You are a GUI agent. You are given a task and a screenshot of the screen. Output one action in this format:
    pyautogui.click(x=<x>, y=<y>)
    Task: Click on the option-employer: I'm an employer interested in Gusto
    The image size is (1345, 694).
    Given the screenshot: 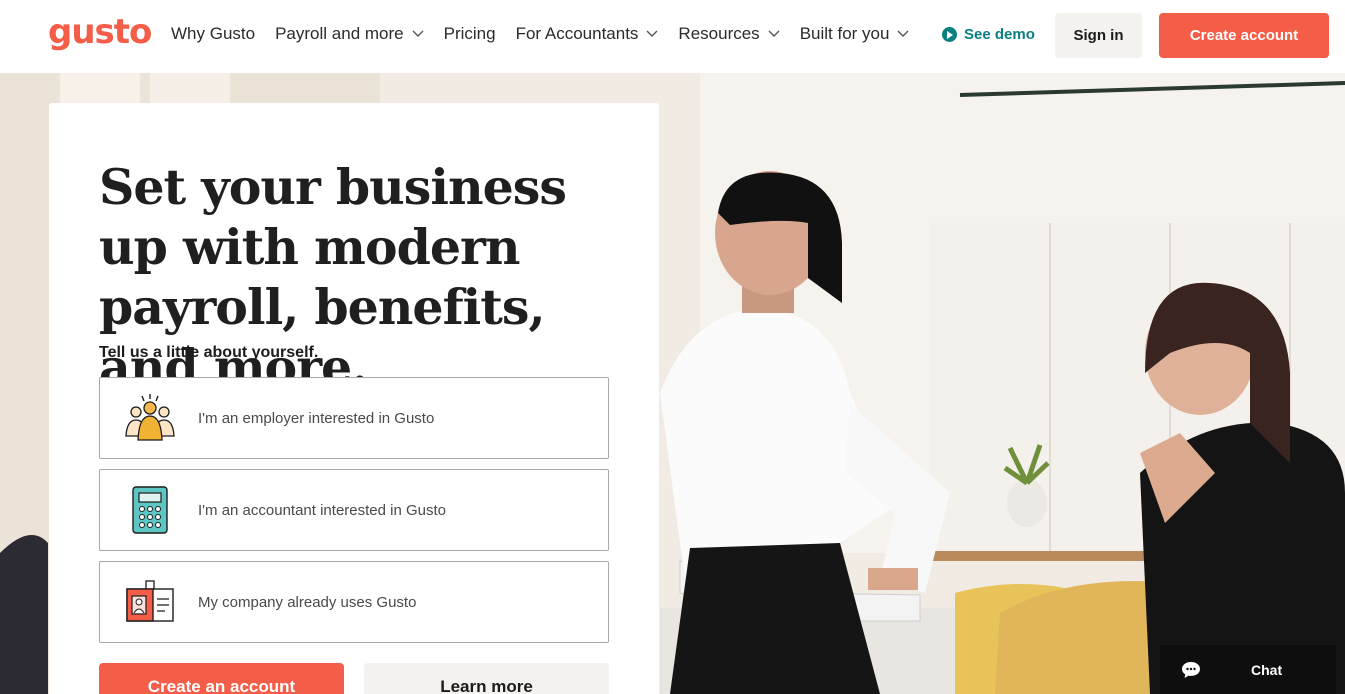 What is the action you would take?
    pyautogui.click(x=354, y=418)
    